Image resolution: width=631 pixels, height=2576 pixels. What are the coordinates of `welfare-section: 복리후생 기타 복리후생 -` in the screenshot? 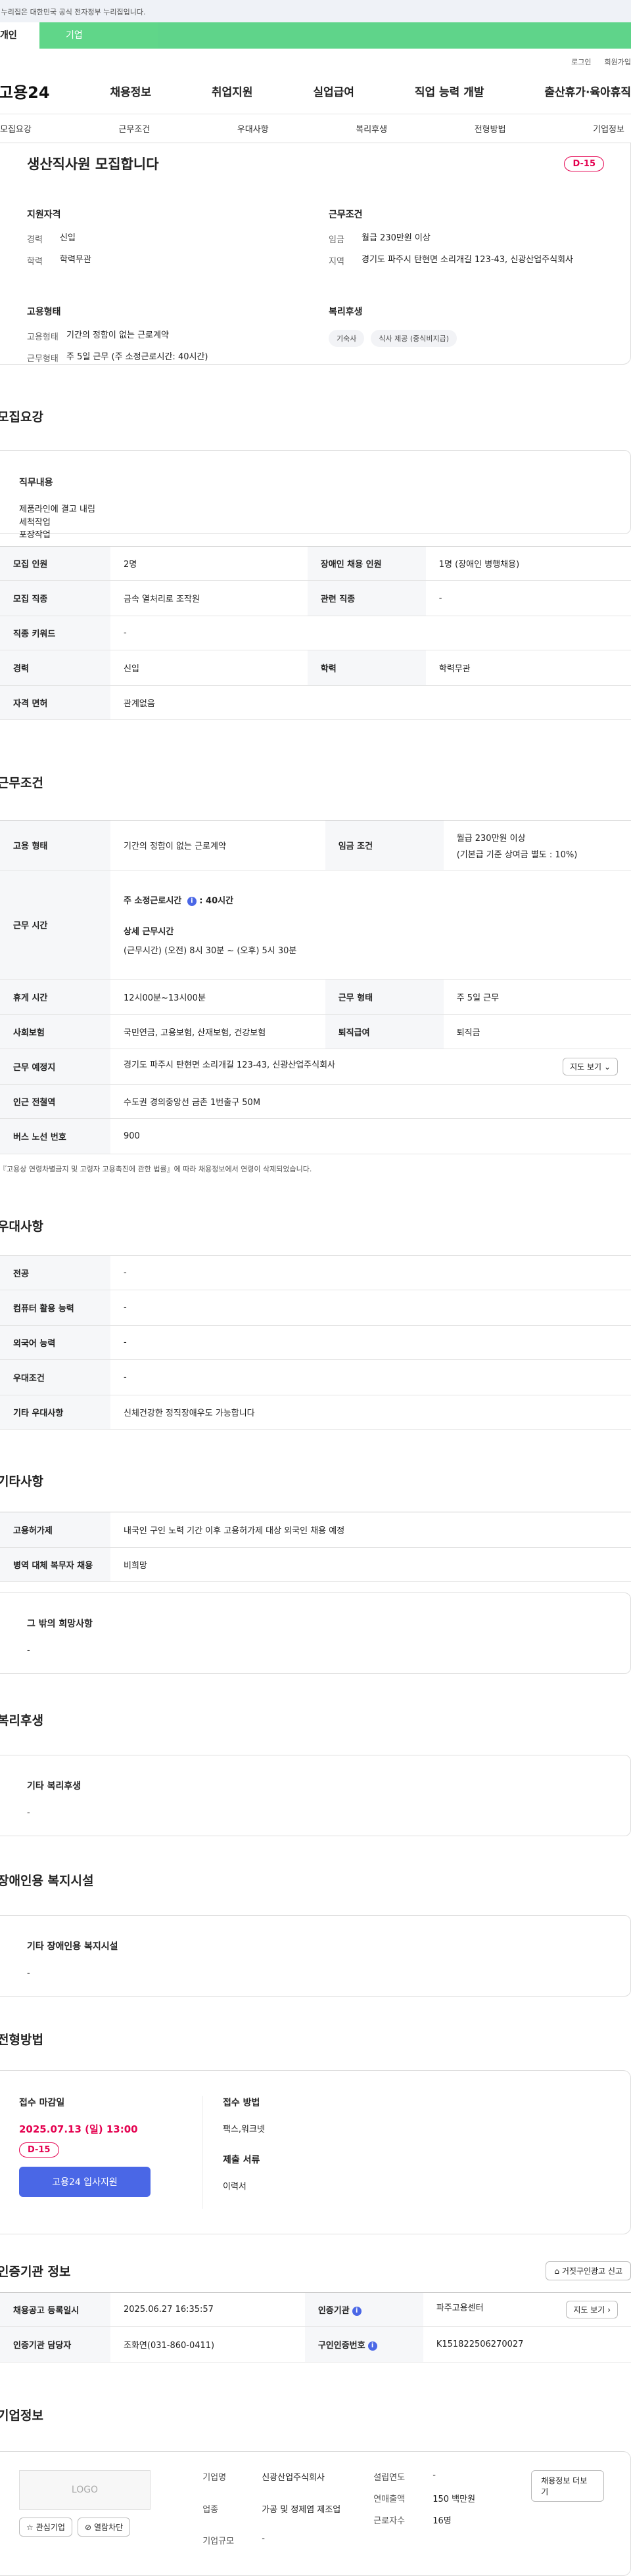 It's located at (315, 1773).